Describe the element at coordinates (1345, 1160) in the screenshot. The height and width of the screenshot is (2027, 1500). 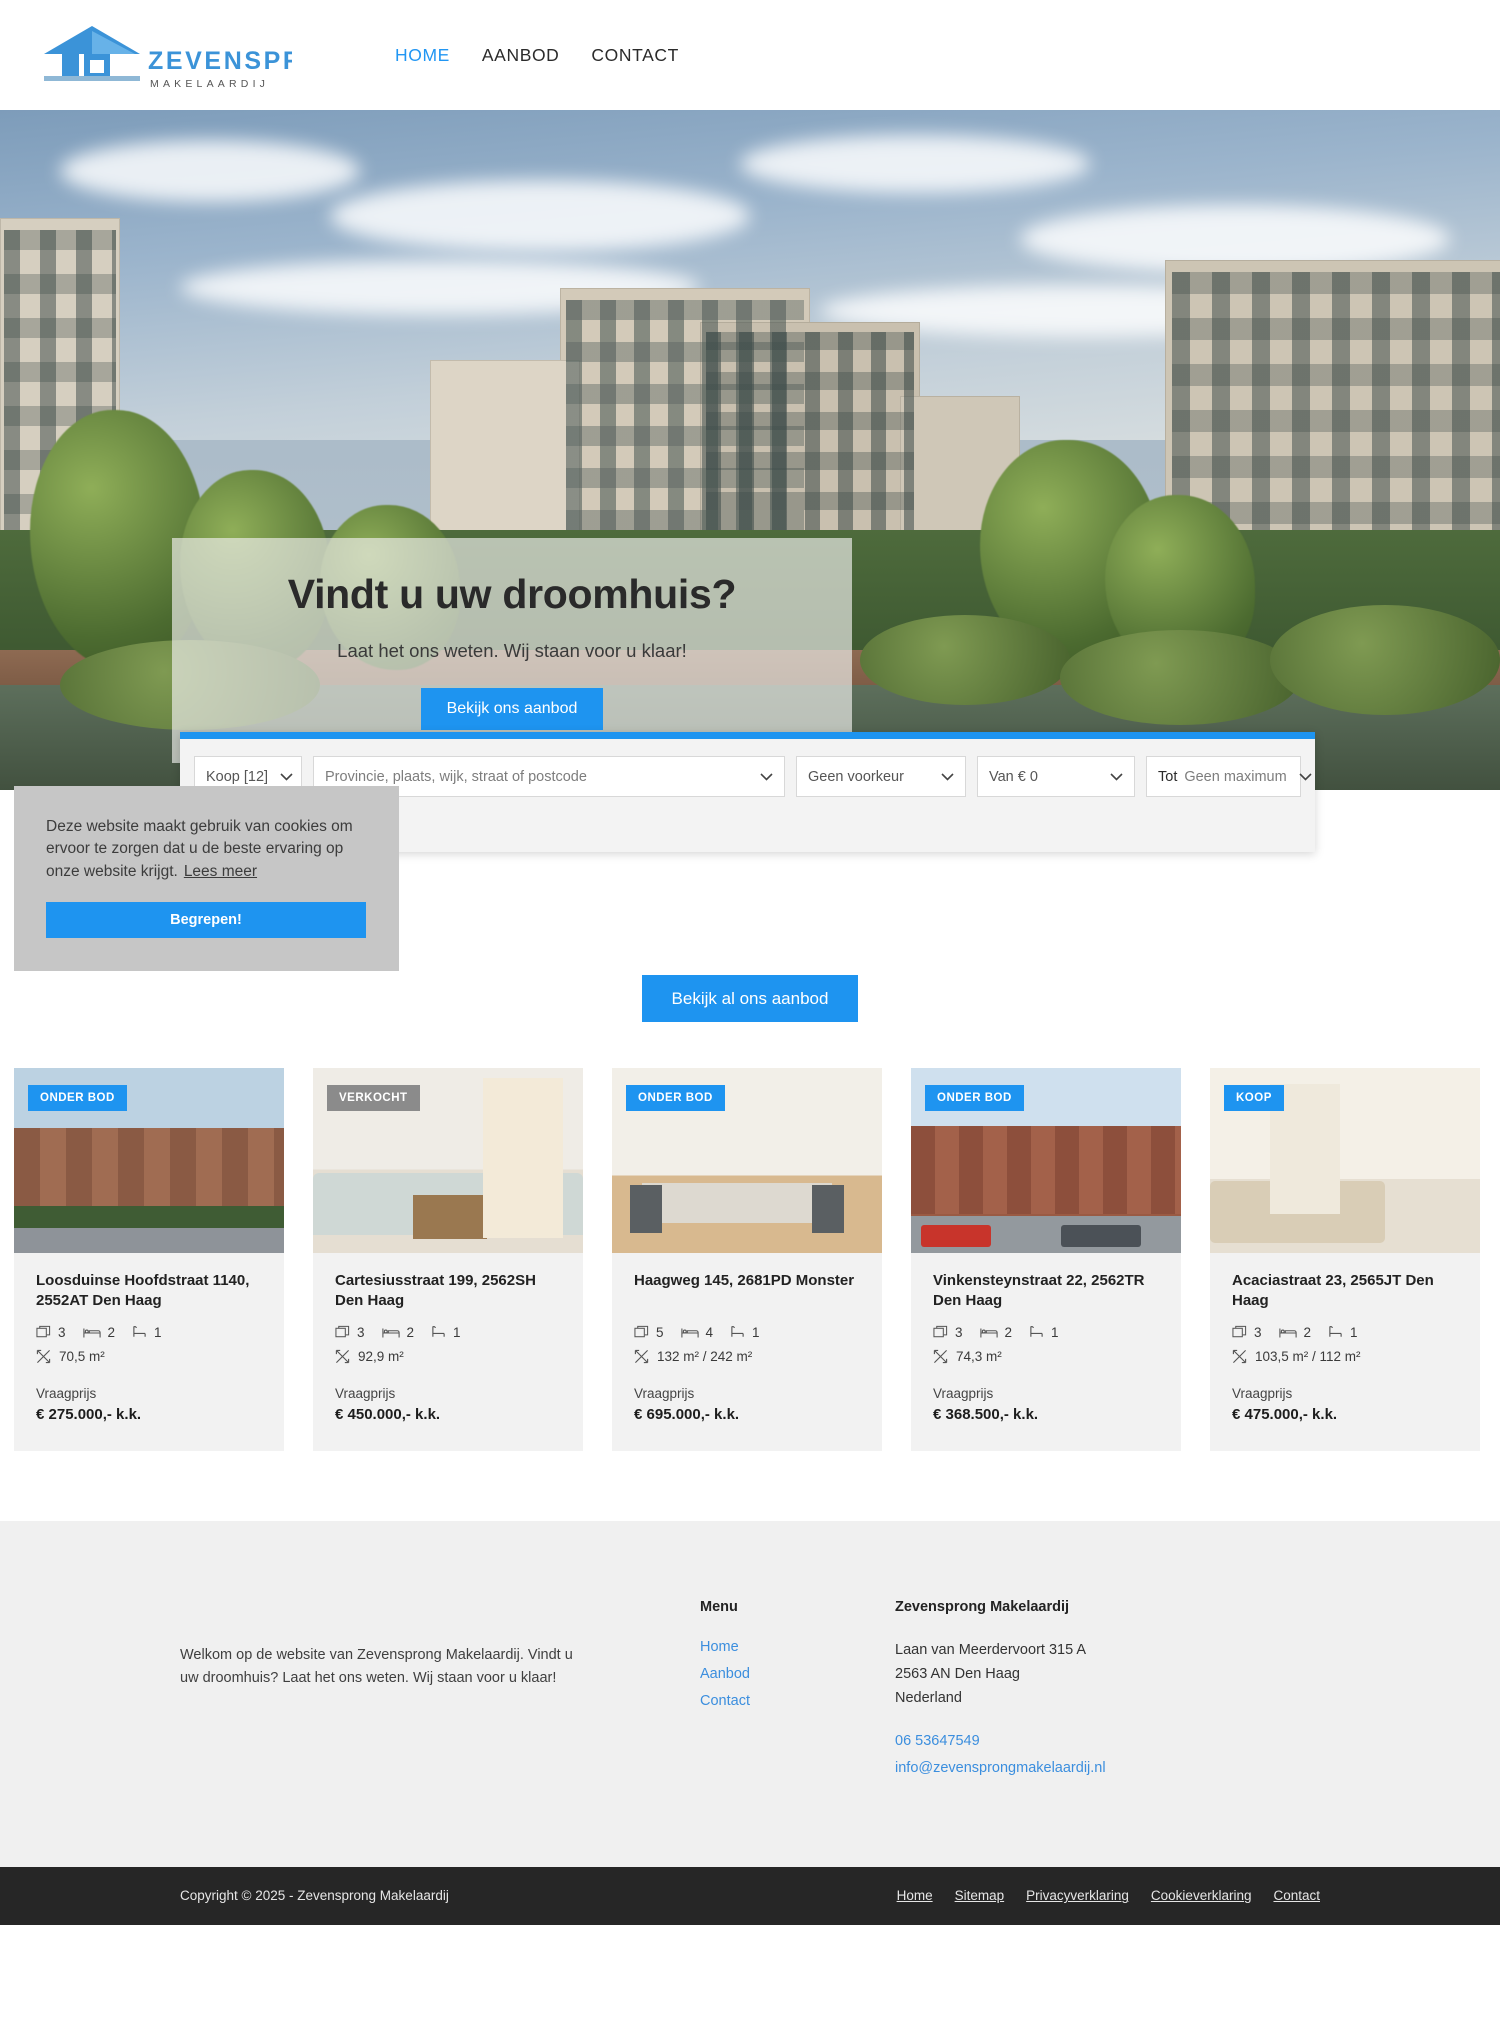
I see `property-photo: KOOP` at that location.